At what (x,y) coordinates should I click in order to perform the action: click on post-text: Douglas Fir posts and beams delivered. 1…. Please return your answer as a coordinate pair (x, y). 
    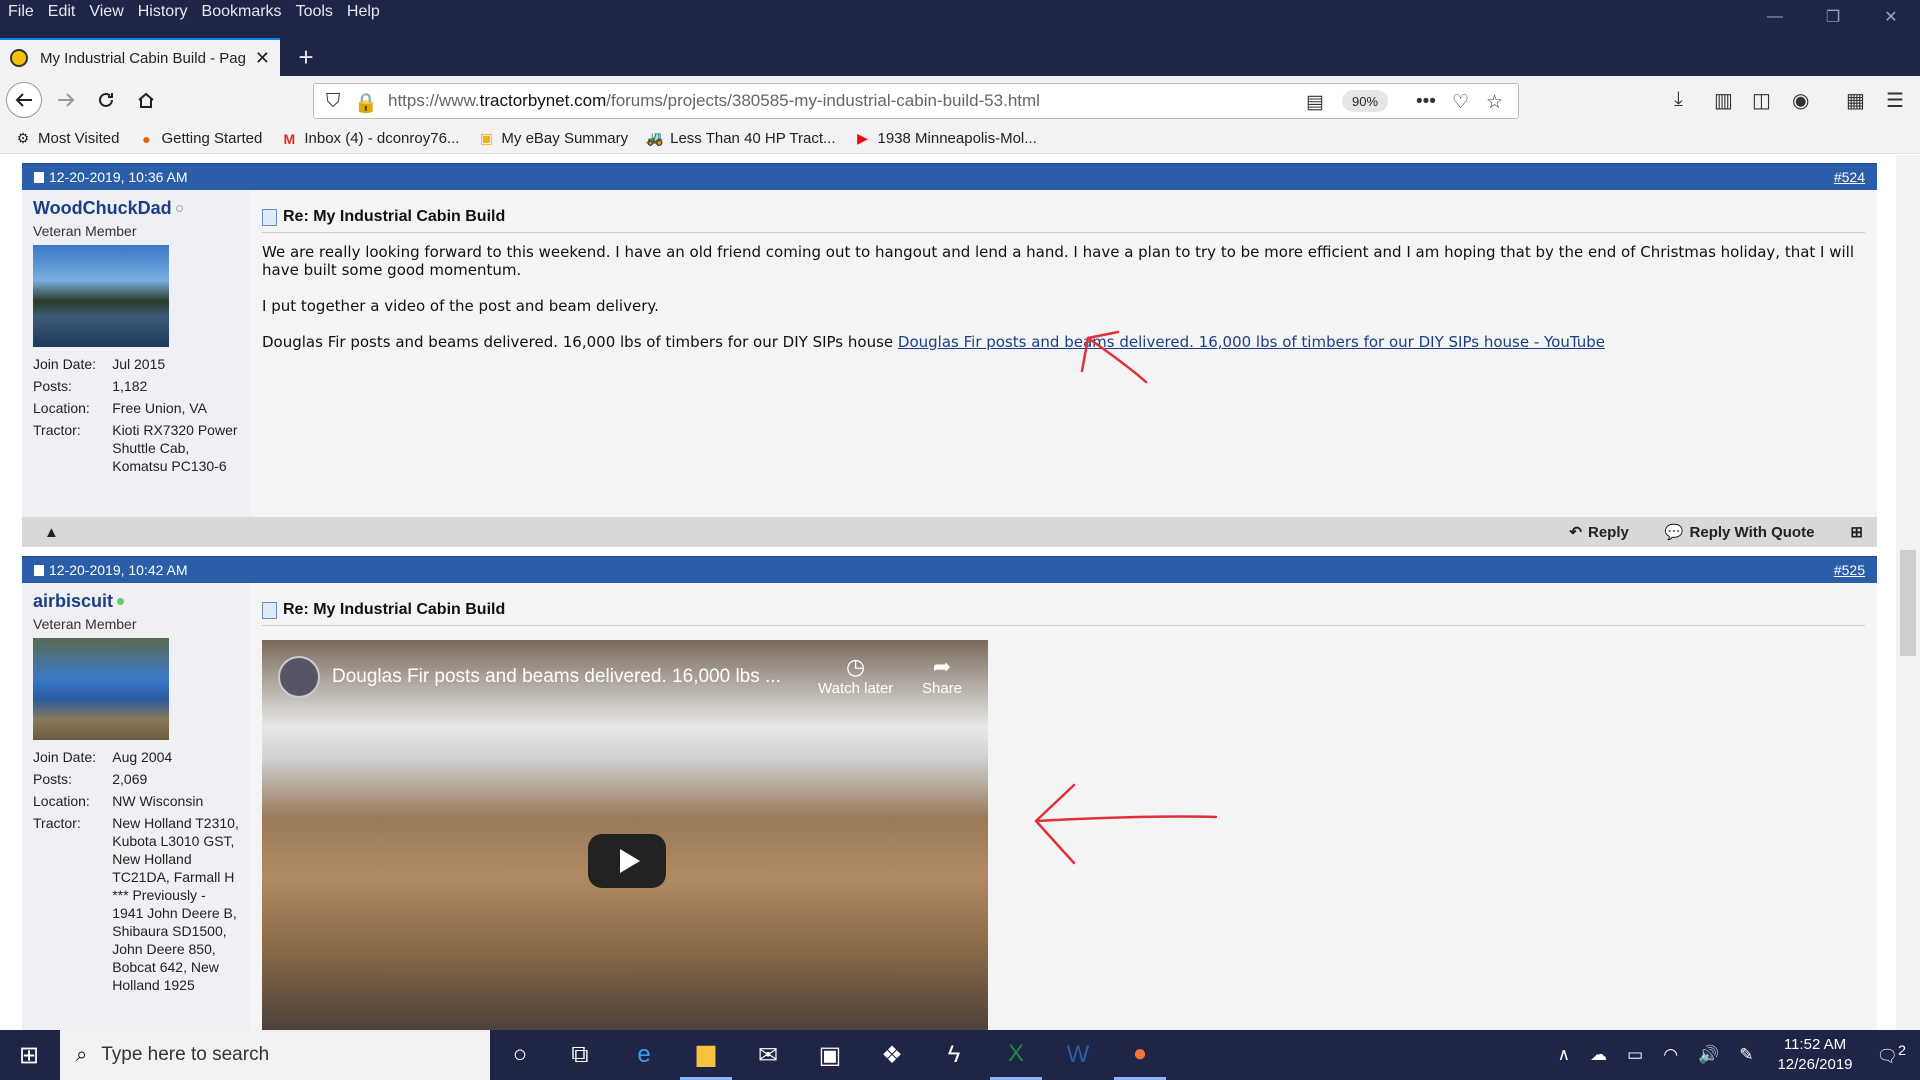
    Looking at the image, I should click on (578, 342).